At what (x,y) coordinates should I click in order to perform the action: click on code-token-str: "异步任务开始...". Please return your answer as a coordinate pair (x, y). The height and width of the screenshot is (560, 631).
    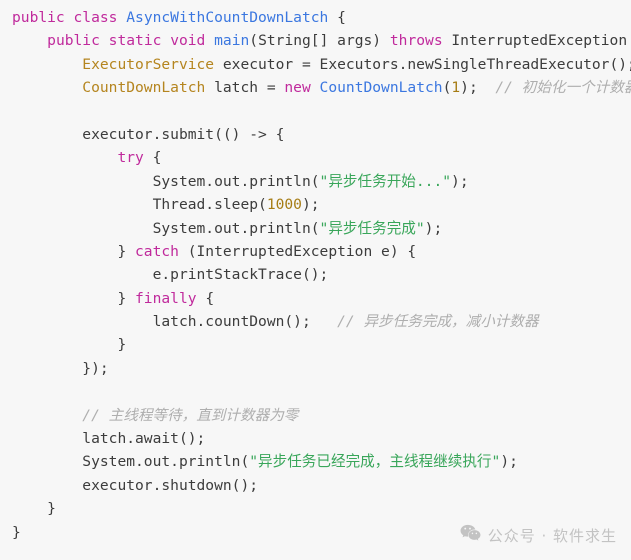
    Looking at the image, I should click on (385, 181).